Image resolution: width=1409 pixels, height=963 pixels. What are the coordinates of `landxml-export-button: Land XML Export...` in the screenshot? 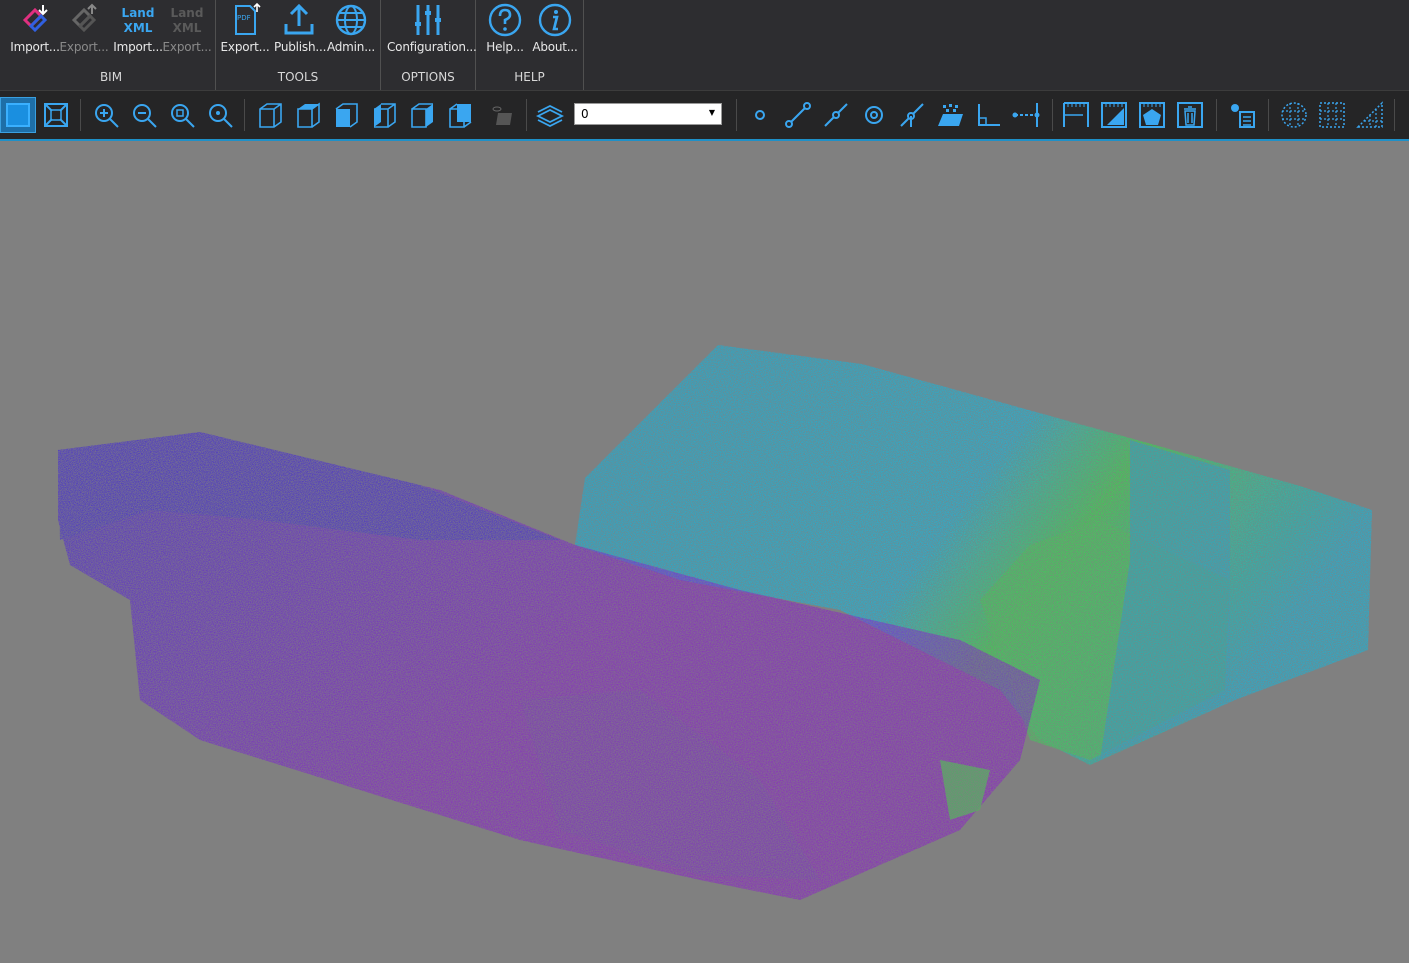 It's located at (187, 31).